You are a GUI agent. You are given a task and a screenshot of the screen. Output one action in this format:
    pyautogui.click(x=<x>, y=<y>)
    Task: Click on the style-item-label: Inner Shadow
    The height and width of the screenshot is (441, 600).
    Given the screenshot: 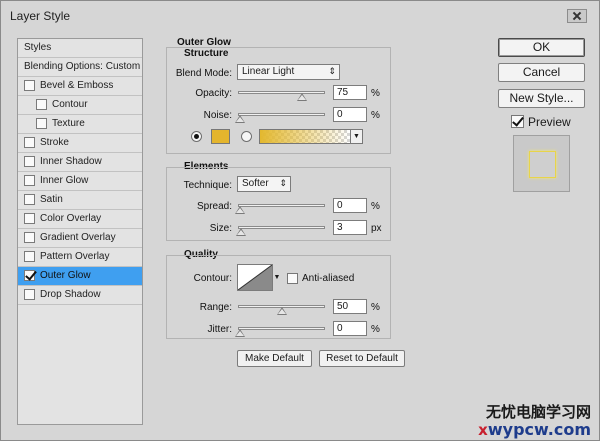 What is the action you would take?
    pyautogui.click(x=71, y=161)
    